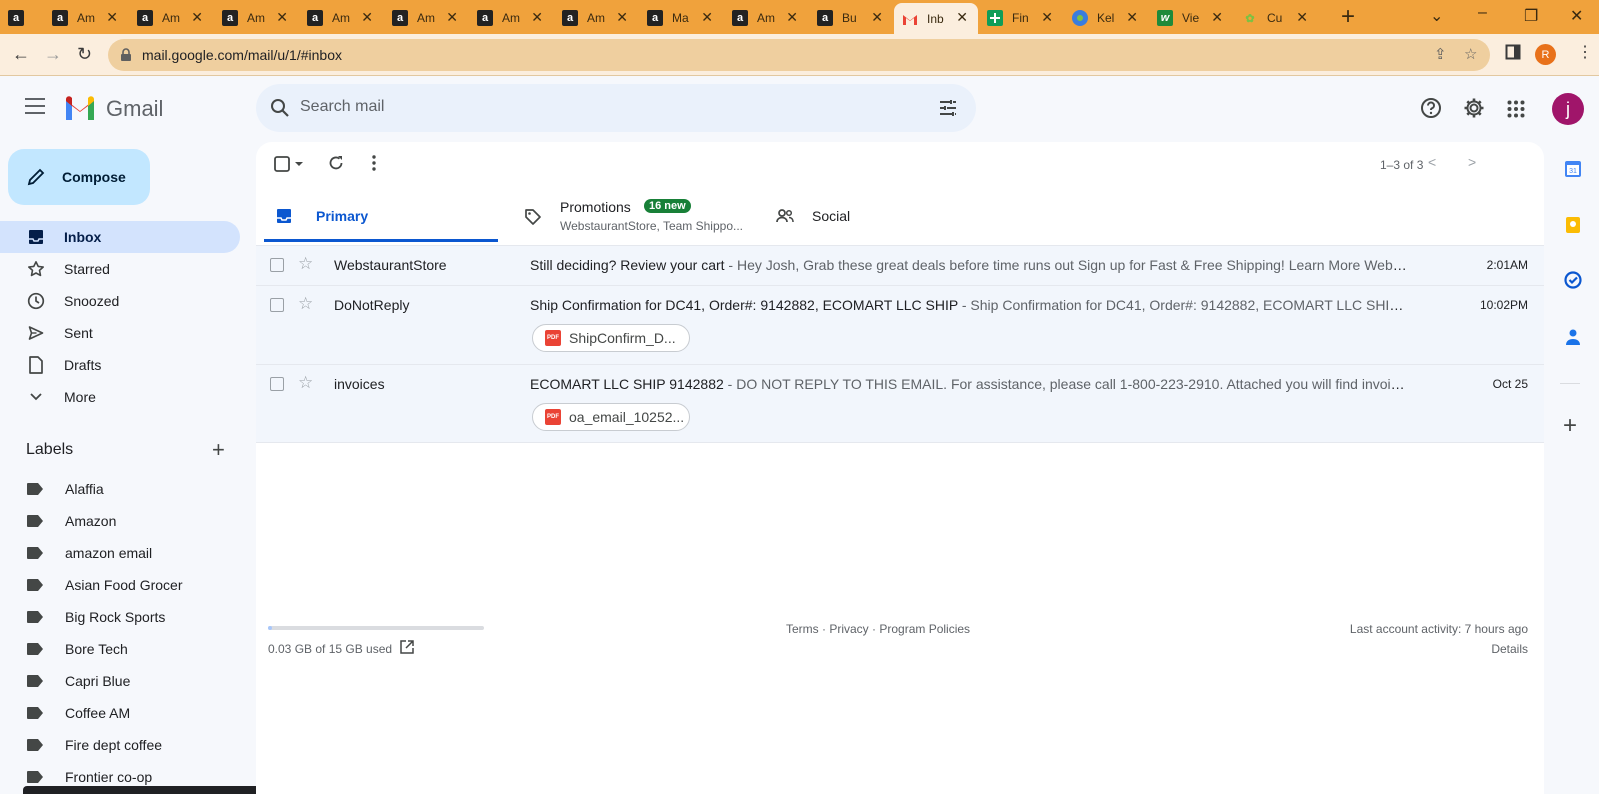  What do you see at coordinates (1276, 18) in the screenshot?
I see `browser-tab: ✿ Cu ✕` at bounding box center [1276, 18].